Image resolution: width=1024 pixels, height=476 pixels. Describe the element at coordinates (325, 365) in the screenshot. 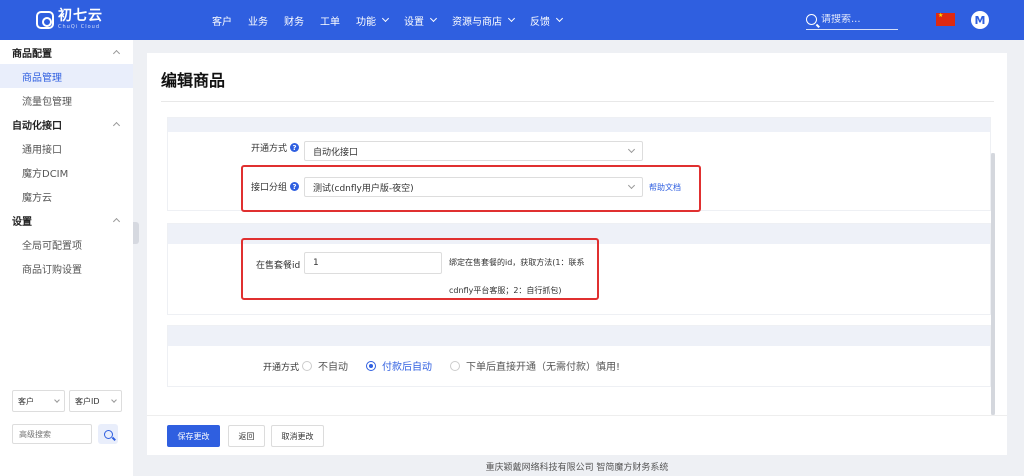

I see `radio-no-auto: 不自动` at that location.